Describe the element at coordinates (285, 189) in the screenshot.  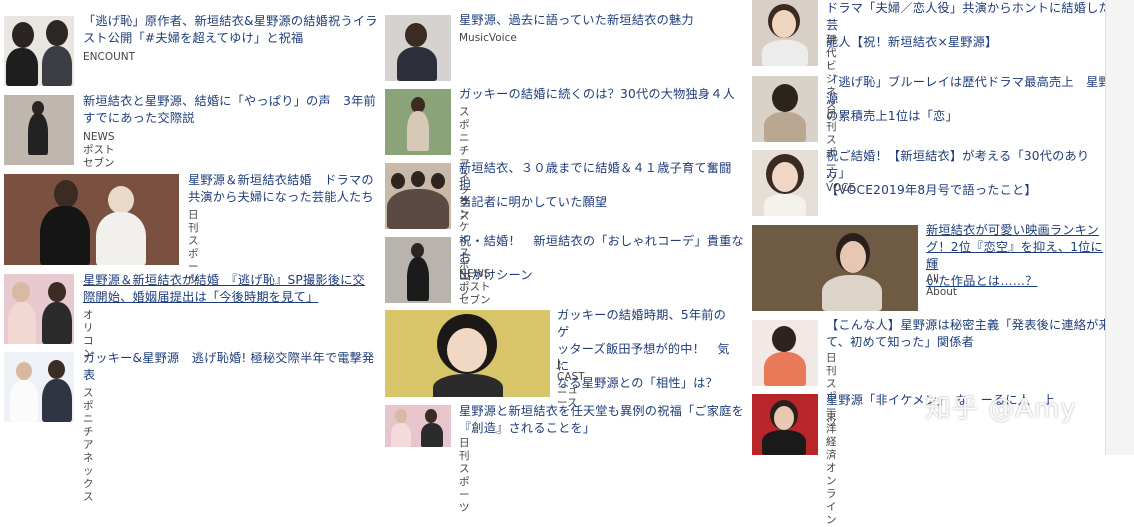
I see `article-title-link: 星野源＆新垣結衣結婚 ドラマの 共演から夫婦になった芸能人たち` at that location.